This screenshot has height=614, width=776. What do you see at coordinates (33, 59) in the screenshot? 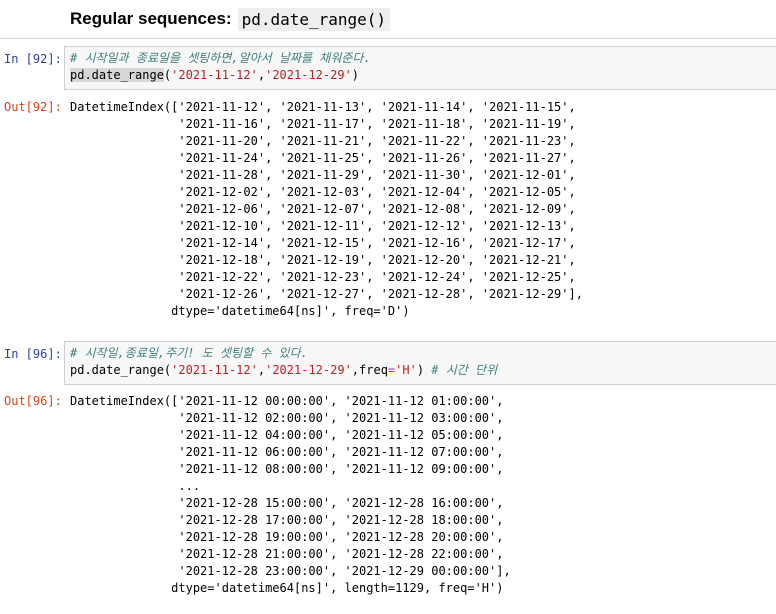
I see `in-prompt-92: In [92]:` at bounding box center [33, 59].